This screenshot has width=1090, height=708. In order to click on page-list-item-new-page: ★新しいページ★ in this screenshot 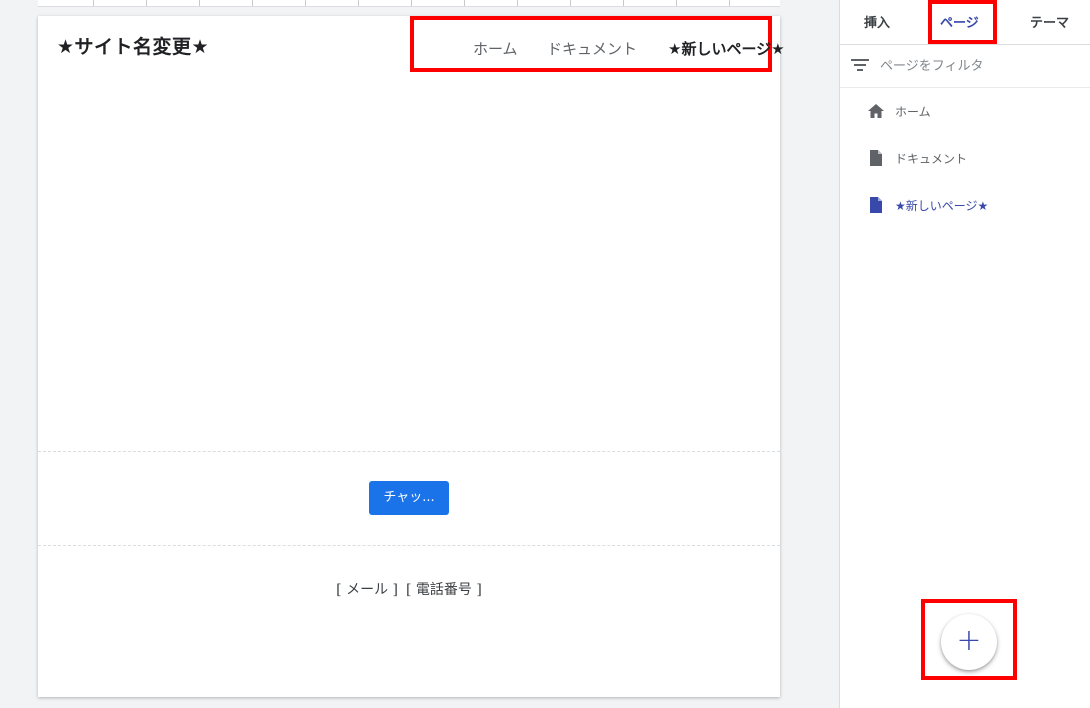, I will do `click(965, 205)`.